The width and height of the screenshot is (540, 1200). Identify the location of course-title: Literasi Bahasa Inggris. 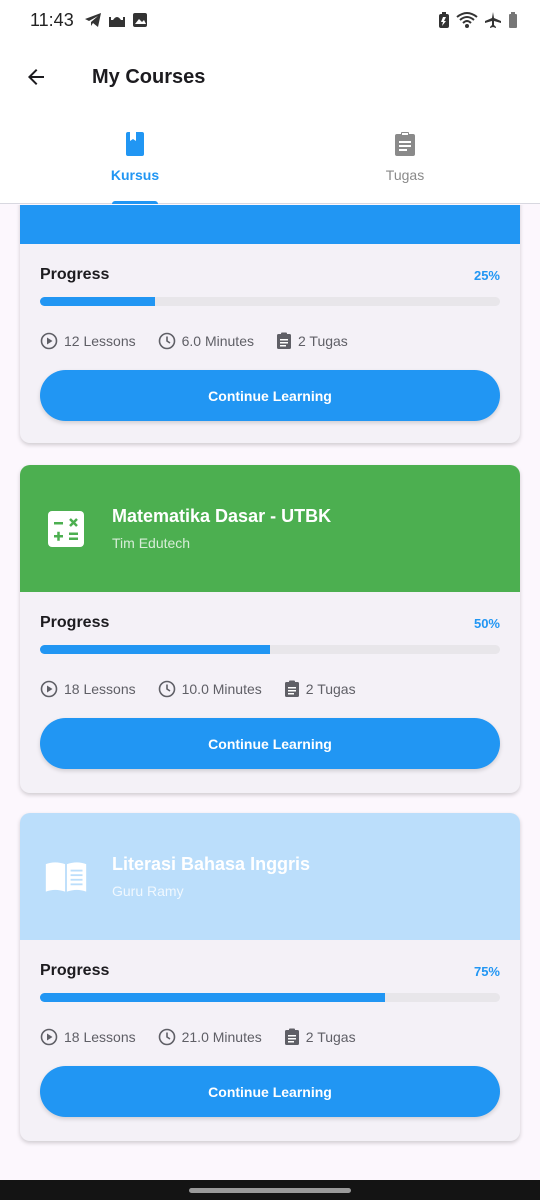
(211, 864).